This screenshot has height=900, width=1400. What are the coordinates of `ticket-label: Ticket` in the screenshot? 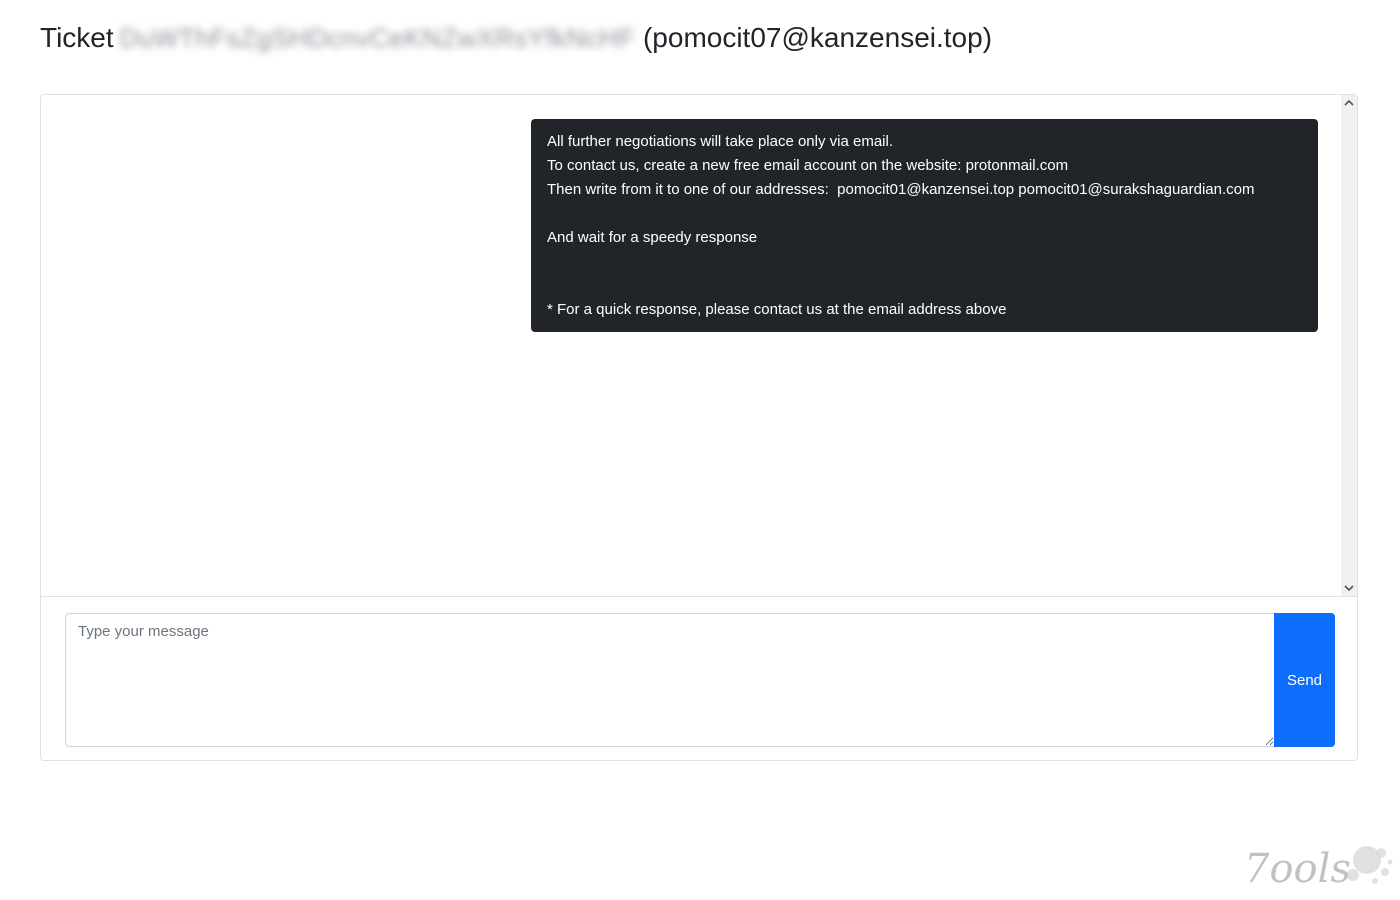 It's located at (77, 37).